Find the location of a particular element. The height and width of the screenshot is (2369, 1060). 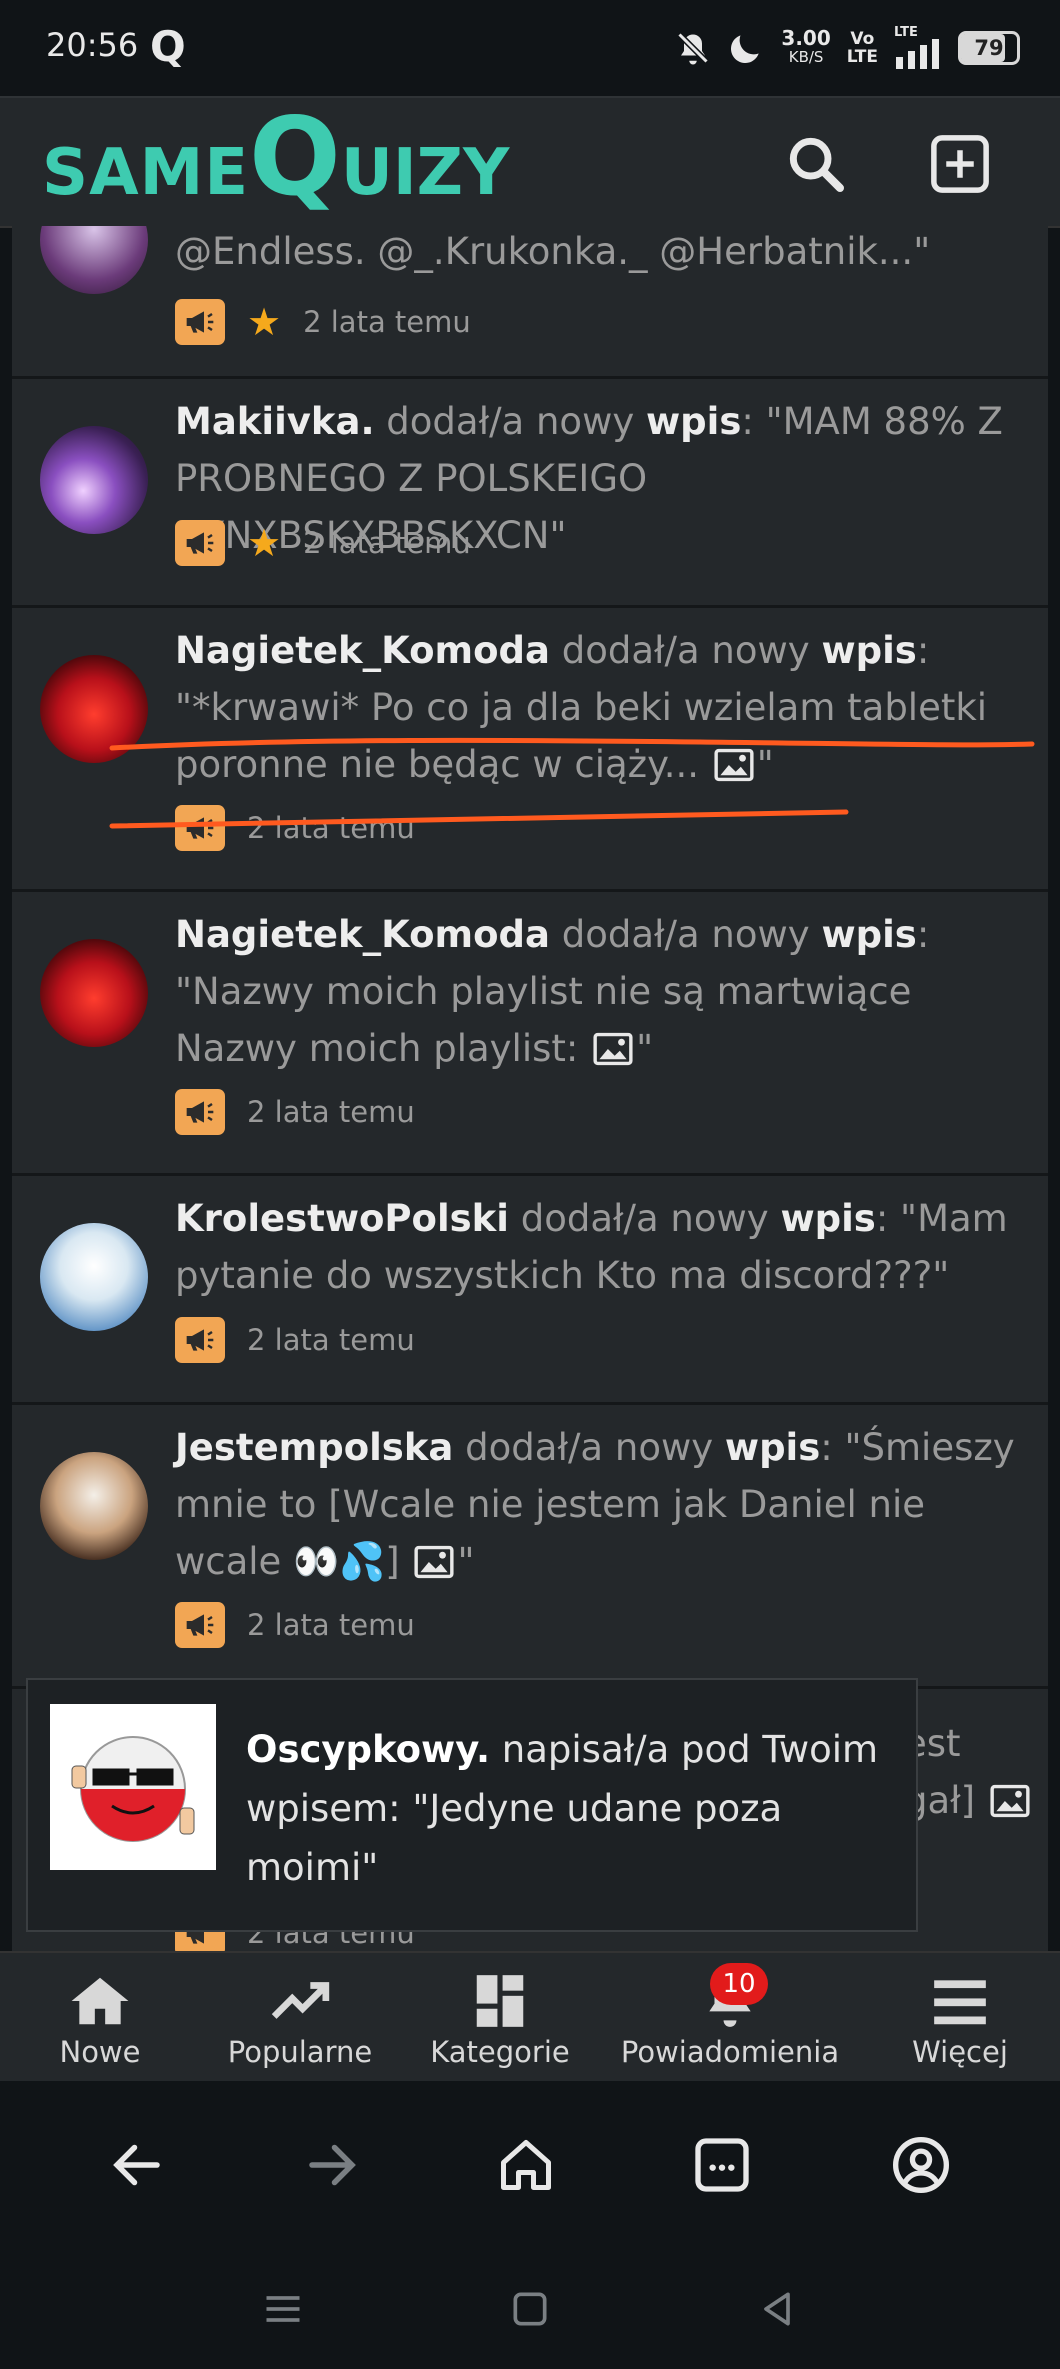

menu-icon is located at coordinates (960, 2002).